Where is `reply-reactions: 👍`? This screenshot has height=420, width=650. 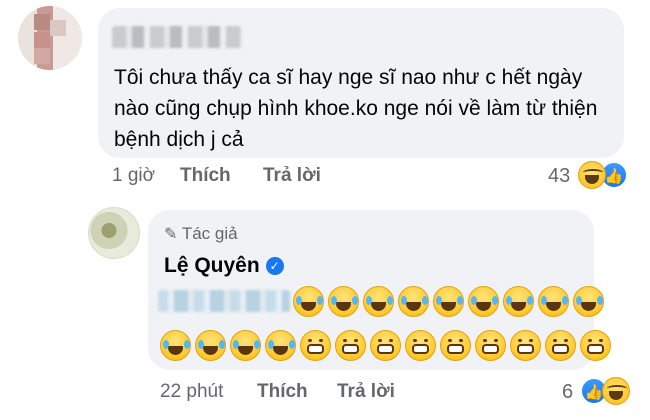
reply-reactions: 👍 is located at coordinates (605, 391).